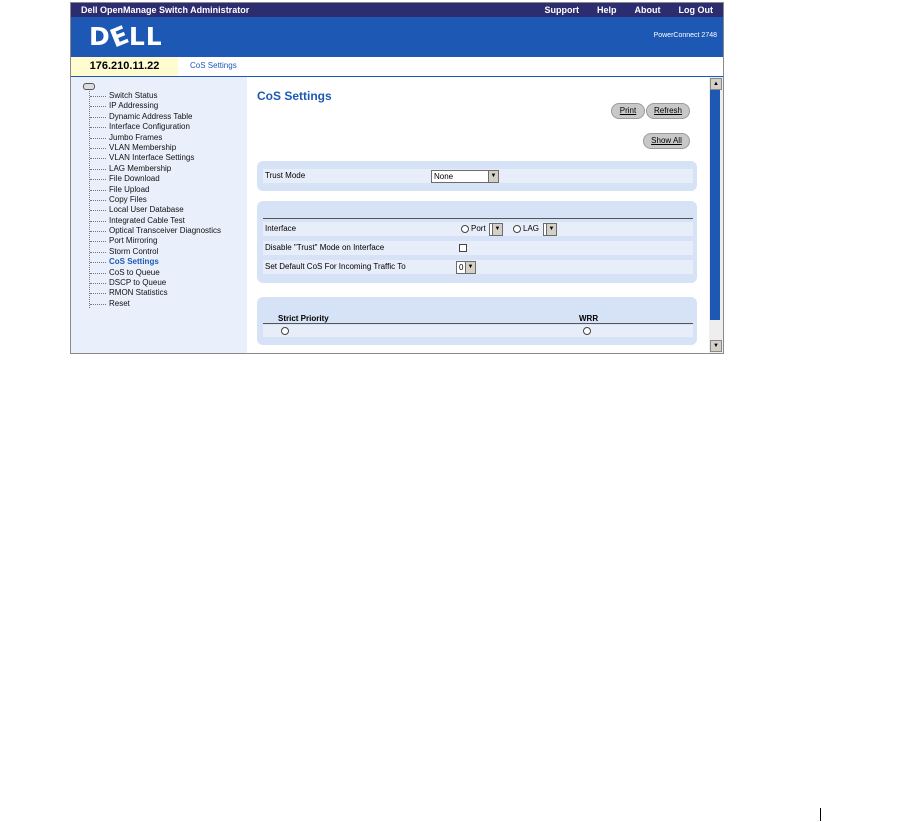  Describe the element at coordinates (477, 321) in the screenshot. I see `scheduling-panel: Strict Priority WRR` at that location.